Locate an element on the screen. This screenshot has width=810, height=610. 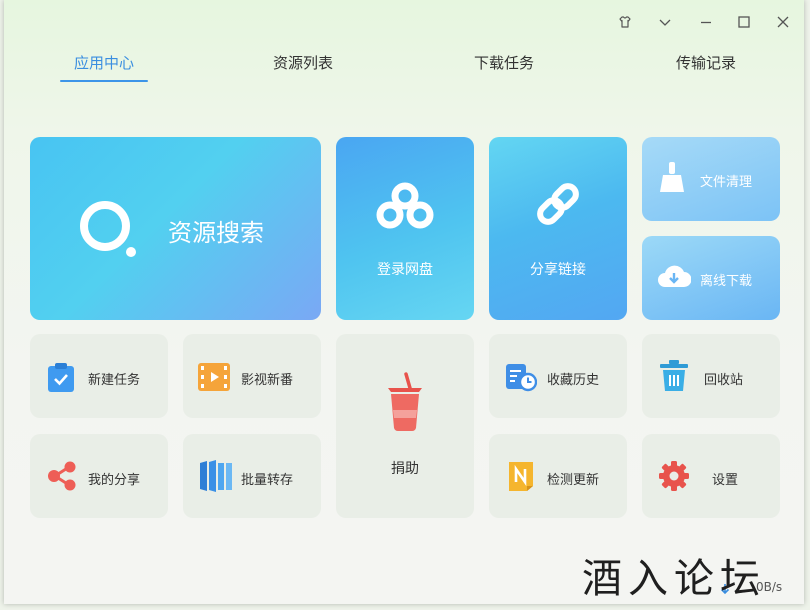
film-icon is located at coordinates (214, 377).